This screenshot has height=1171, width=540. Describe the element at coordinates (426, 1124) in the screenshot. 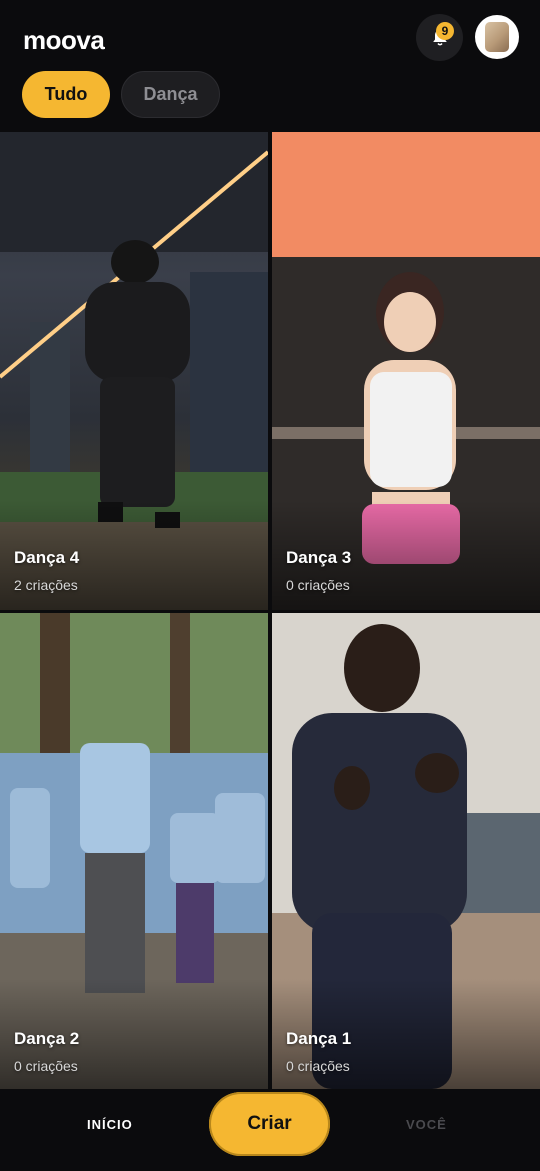

I see `nav-profile: VOCÊ` at that location.